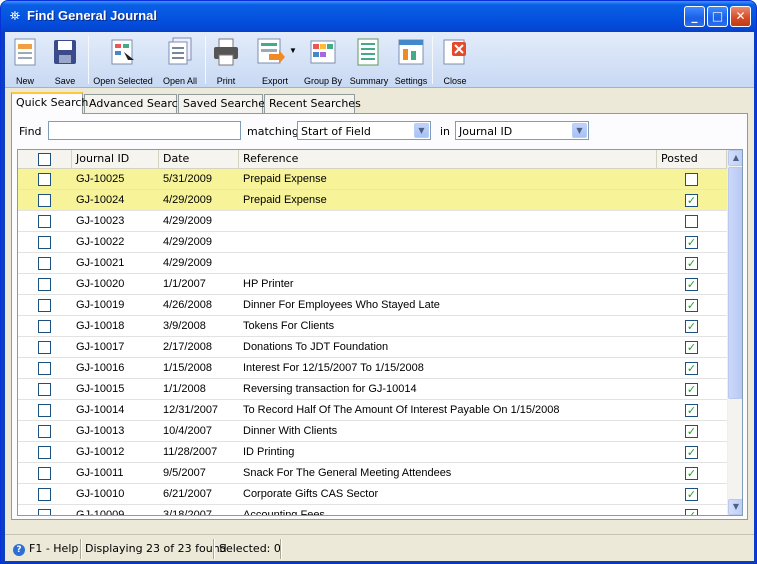 This screenshot has width=757, height=564. What do you see at coordinates (372, 326) in the screenshot?
I see `table-row: GJ-10018 3/9/2008 Tokens For Clients ✓` at bounding box center [372, 326].